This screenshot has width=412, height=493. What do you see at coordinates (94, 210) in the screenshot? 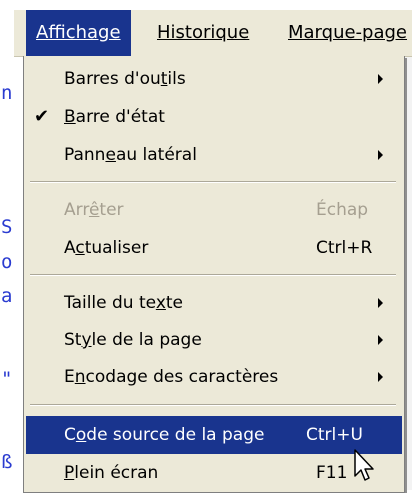
I see `menu-item-label: Arrêter` at bounding box center [94, 210].